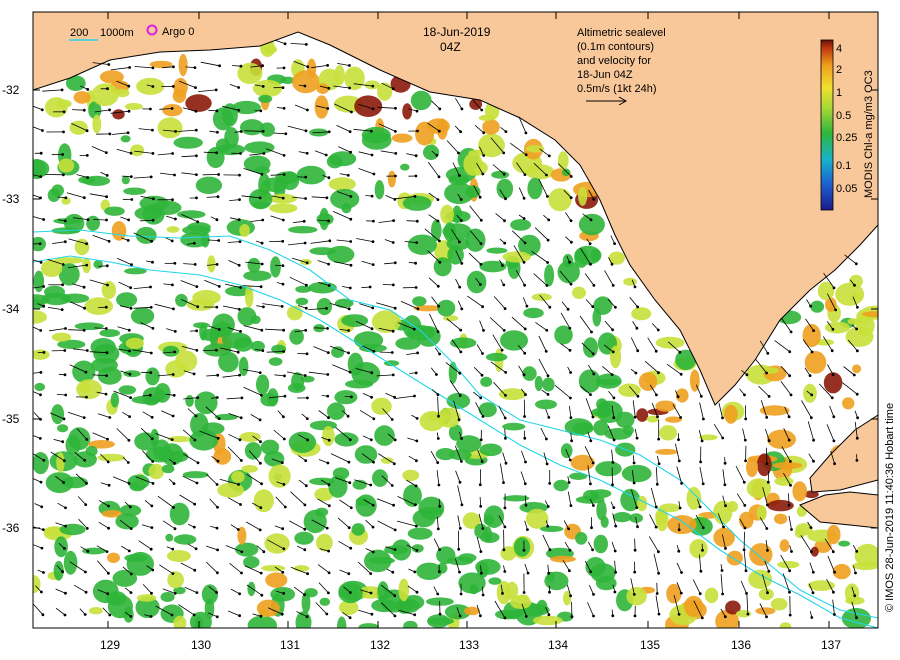 The width and height of the screenshot is (900, 660). What do you see at coordinates (117, 33) in the screenshot?
I see `depth-legend-deep: 1000m` at bounding box center [117, 33].